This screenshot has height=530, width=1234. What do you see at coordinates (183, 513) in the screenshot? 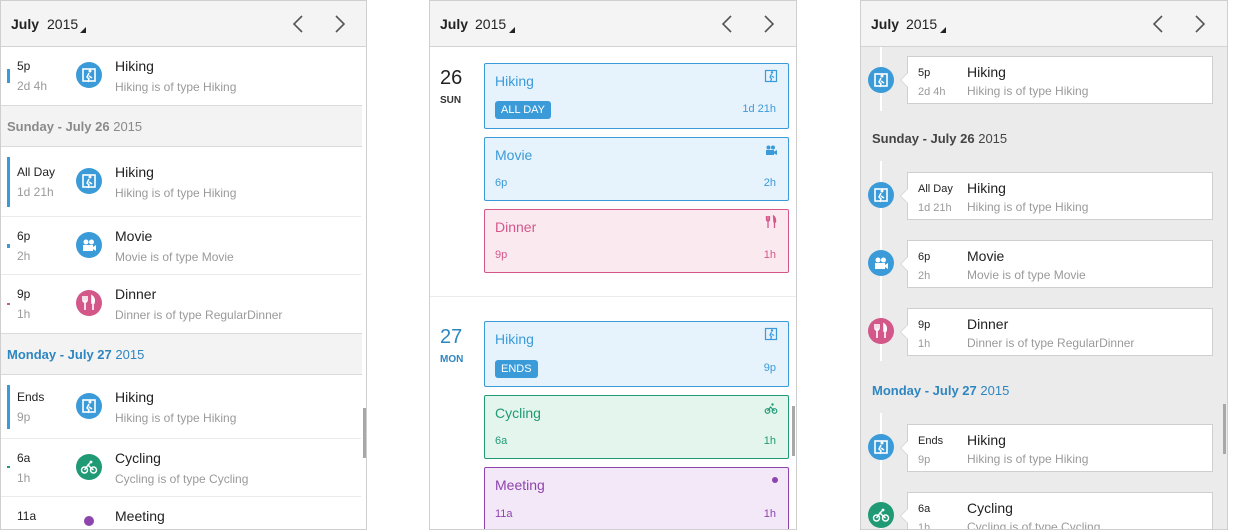
I see `list-item: 11a Meeting` at bounding box center [183, 513].